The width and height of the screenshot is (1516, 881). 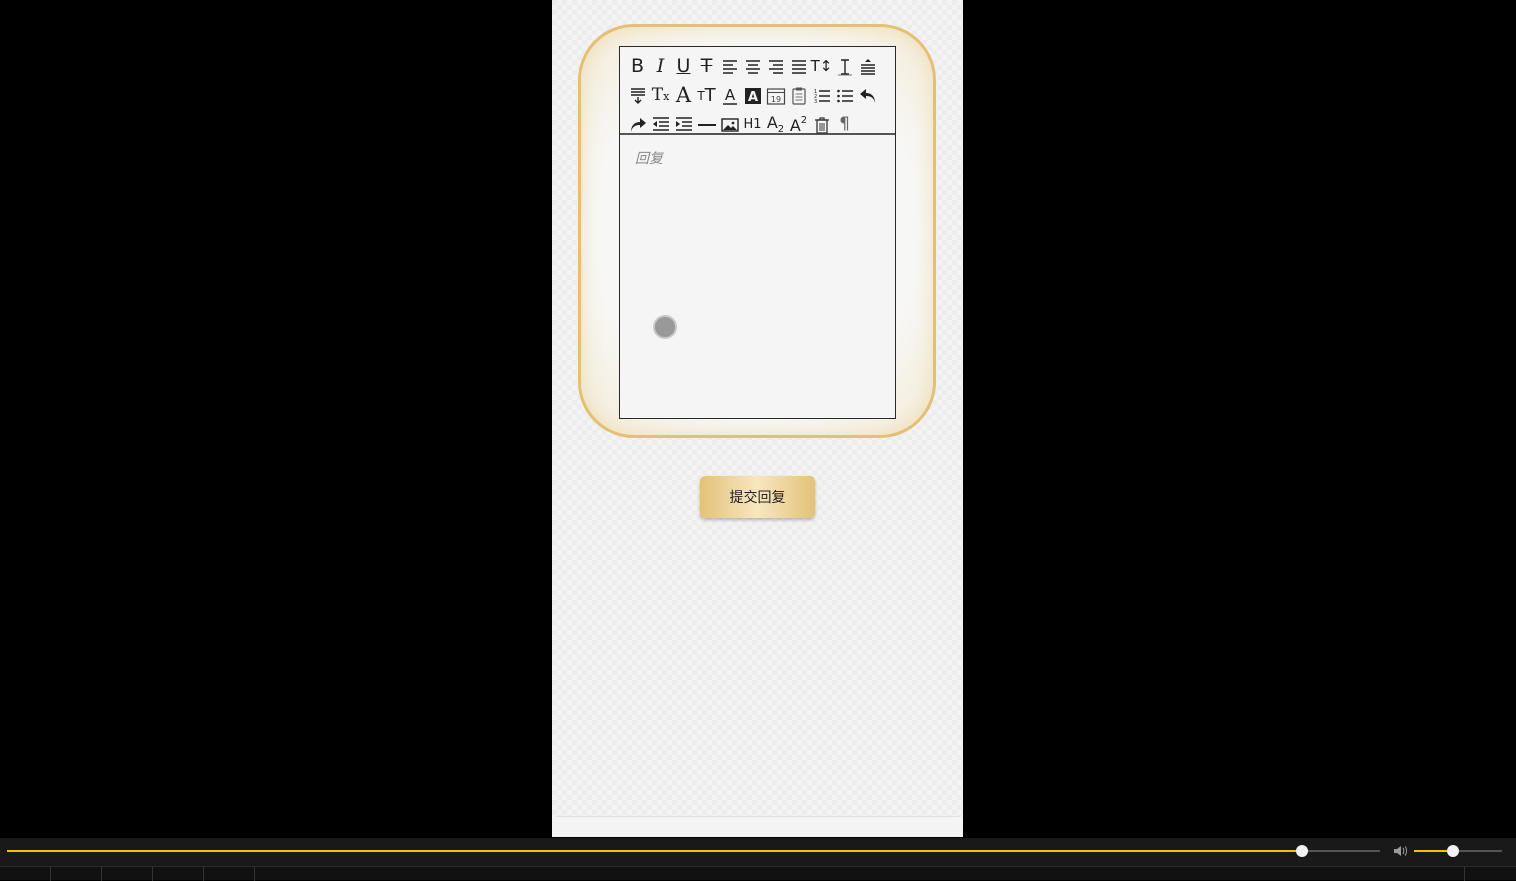 What do you see at coordinates (757, 497) in the screenshot?
I see `submit-reply-button: 提交回复` at bounding box center [757, 497].